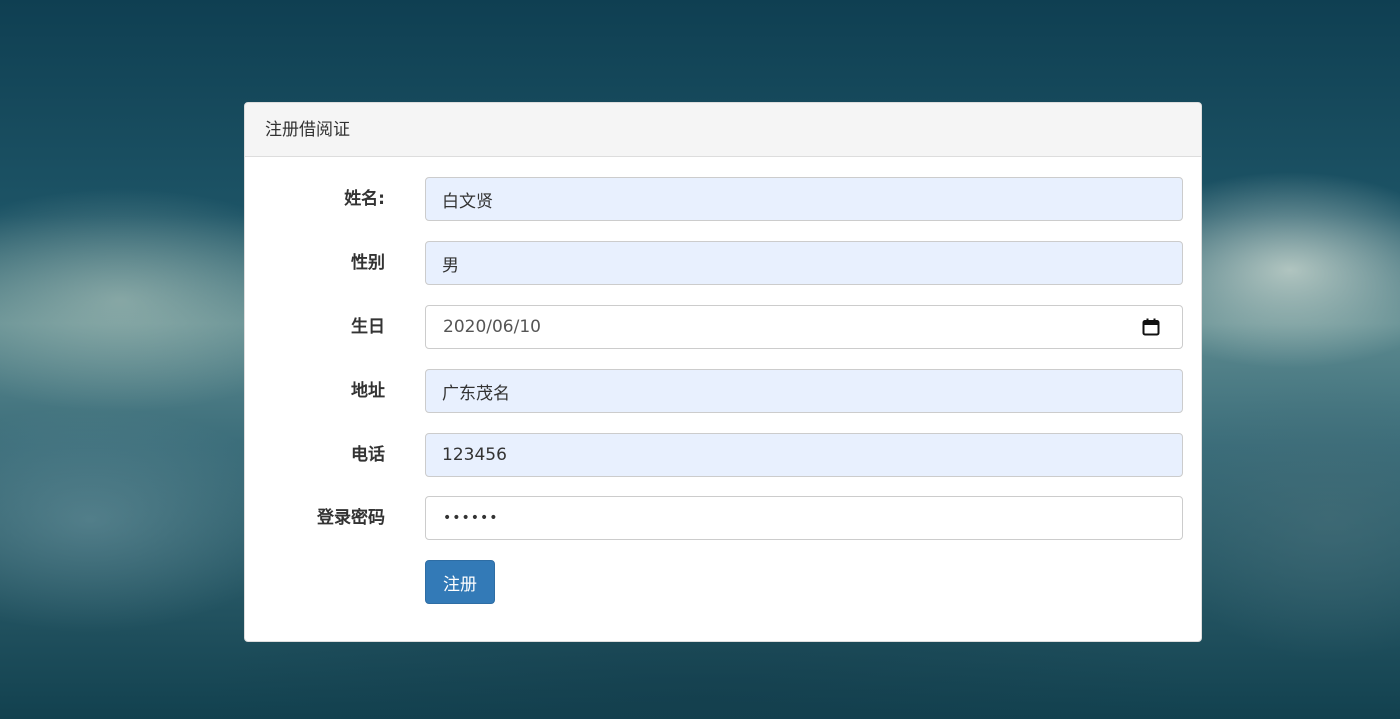 The image size is (1400, 719). I want to click on phone-label: 电话, so click(368, 455).